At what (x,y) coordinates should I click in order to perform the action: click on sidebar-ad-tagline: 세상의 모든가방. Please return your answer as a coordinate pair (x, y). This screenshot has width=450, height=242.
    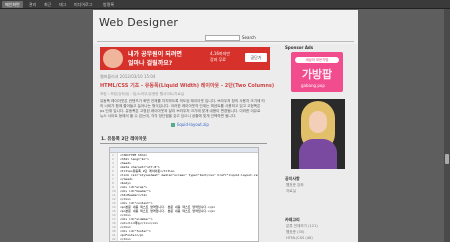
    Looking at the image, I should click on (317, 60).